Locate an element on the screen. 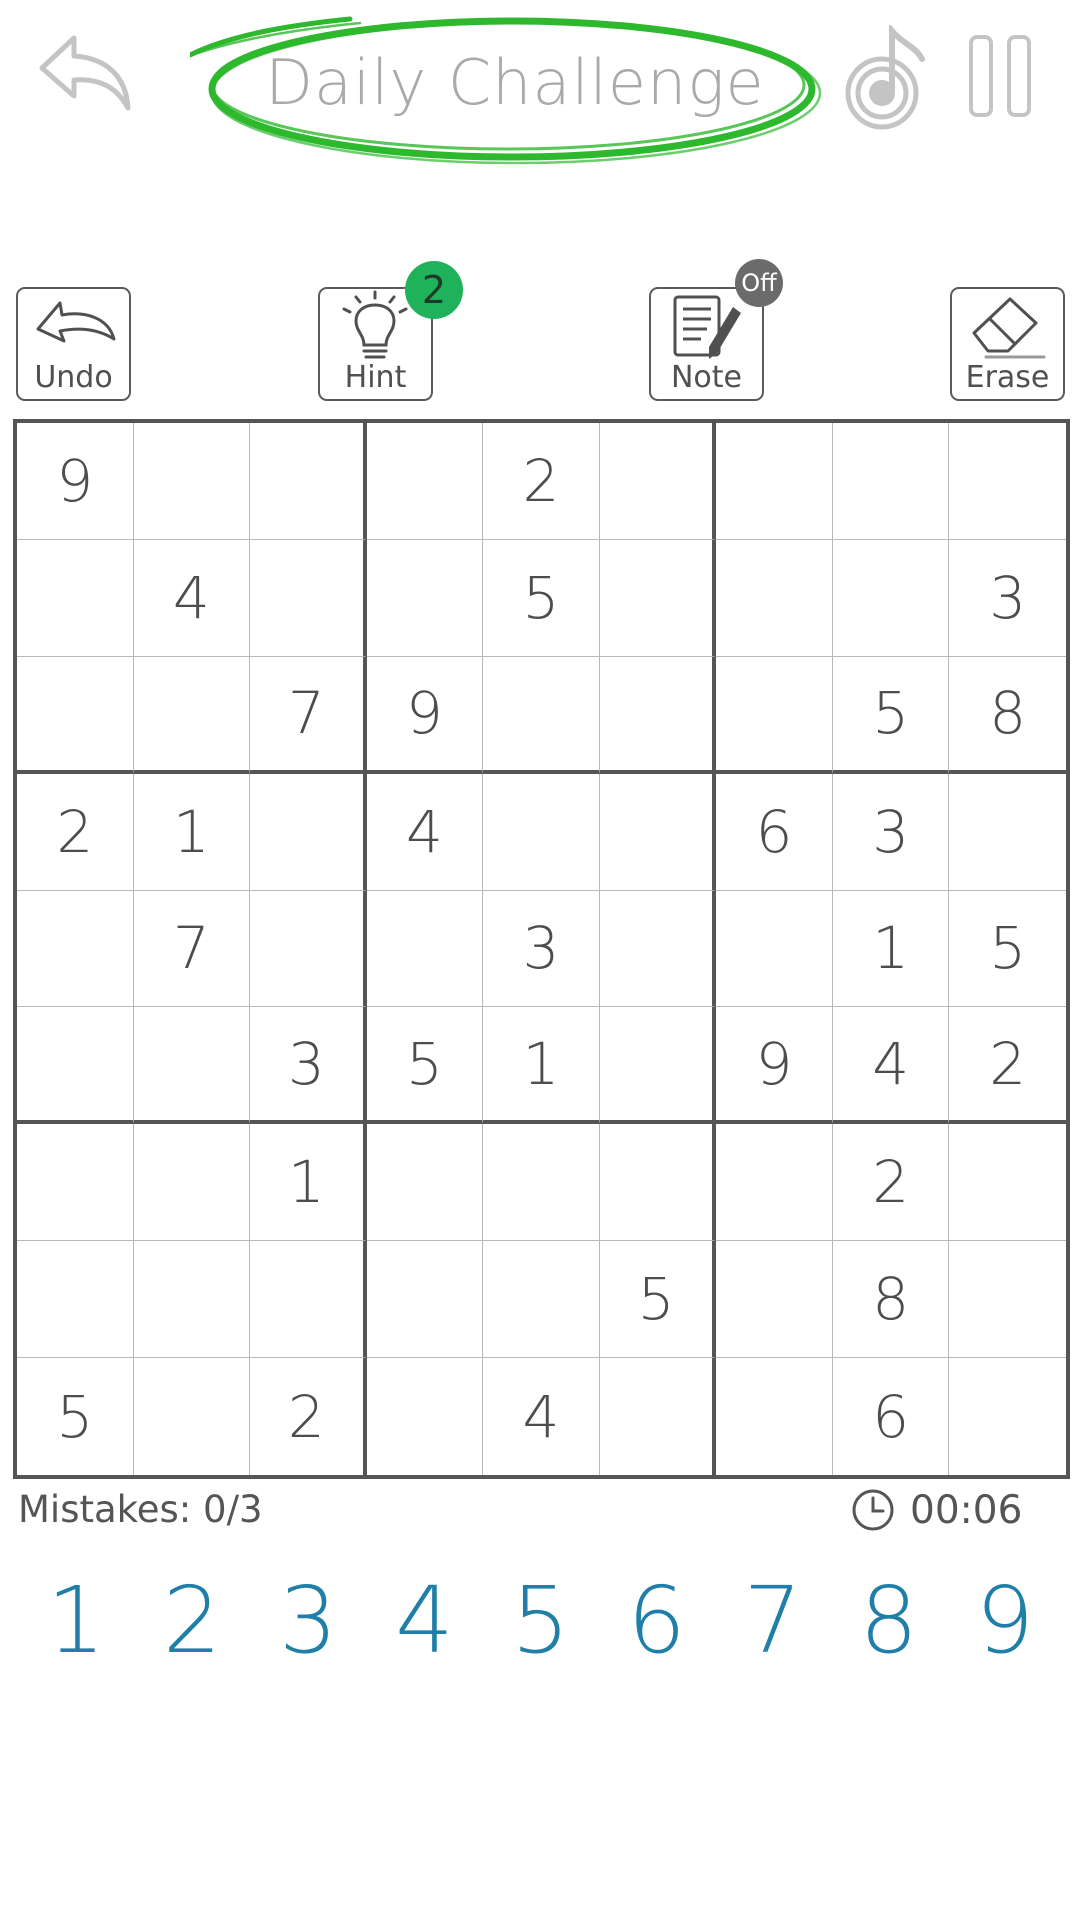  undo-icon is located at coordinates (76, 322).